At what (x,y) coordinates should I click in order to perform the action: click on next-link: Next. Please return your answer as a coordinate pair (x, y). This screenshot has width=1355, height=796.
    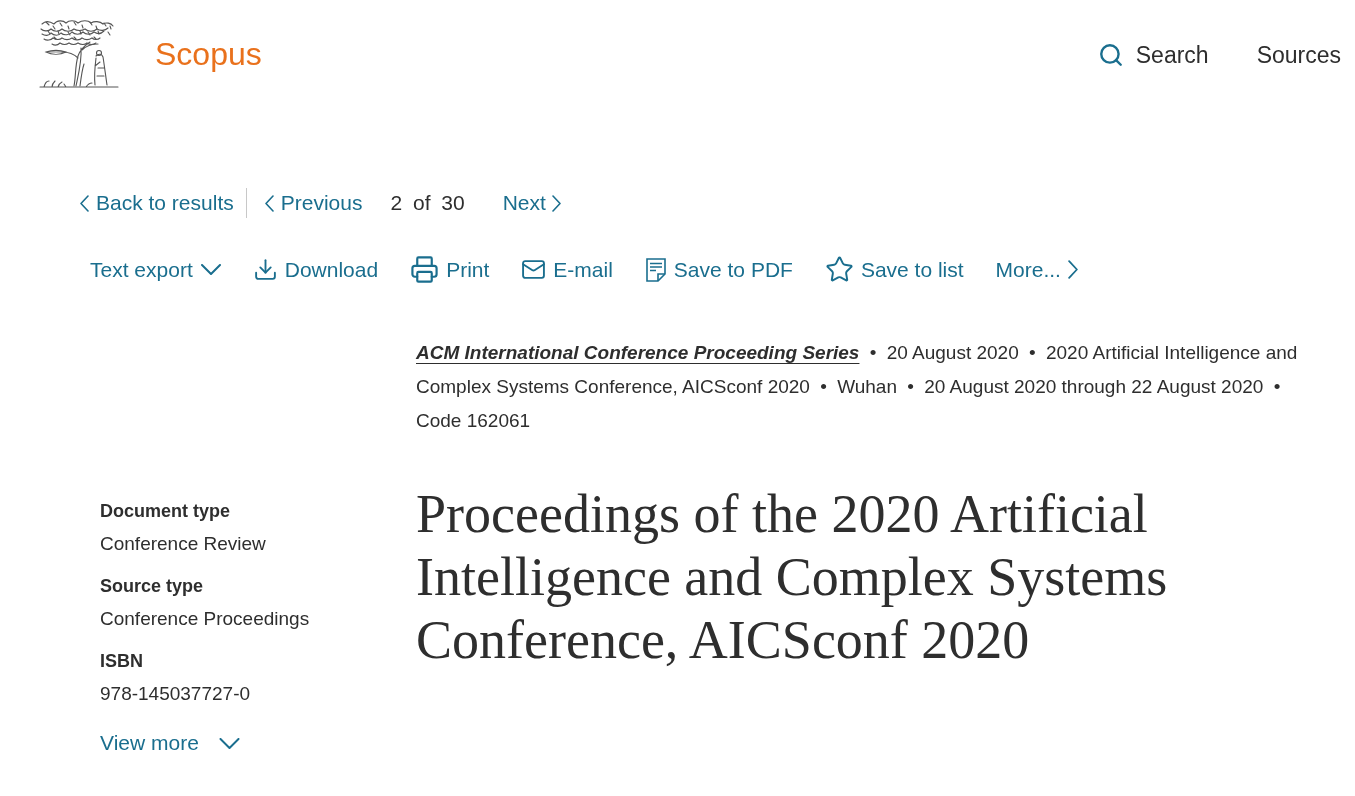
    Looking at the image, I should click on (531, 203).